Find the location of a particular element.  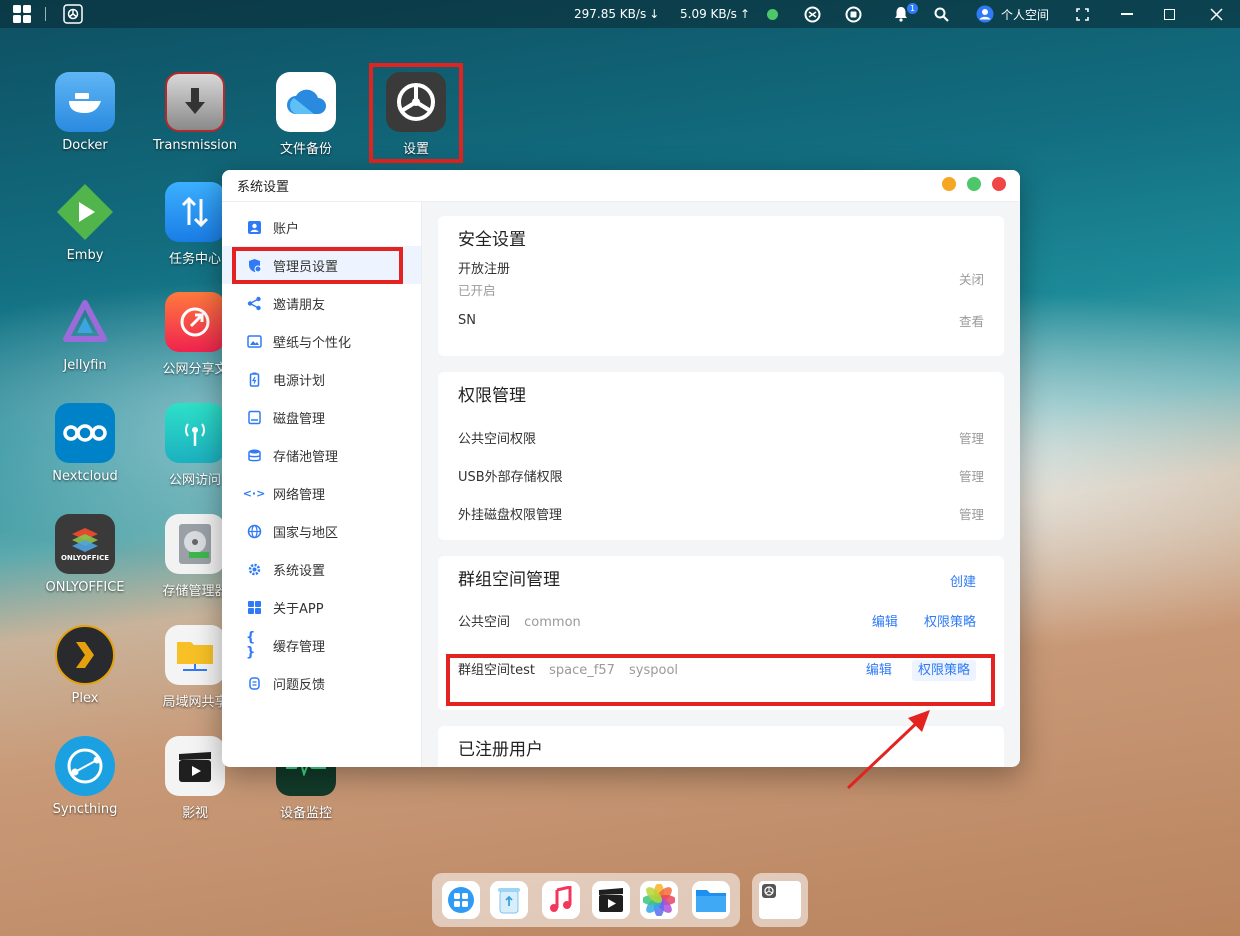

disk-icon is located at coordinates (254, 417).